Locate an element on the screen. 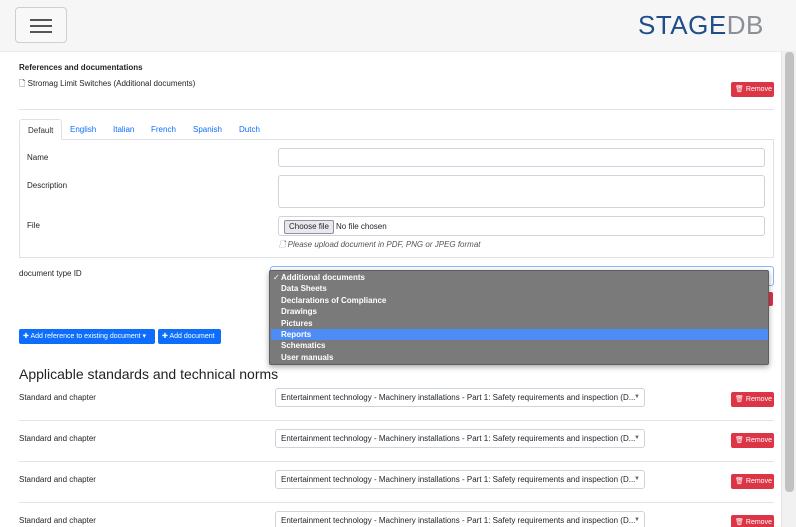 This screenshot has width=796, height=527. choose-file-button: Choose file is located at coordinates (309, 227).